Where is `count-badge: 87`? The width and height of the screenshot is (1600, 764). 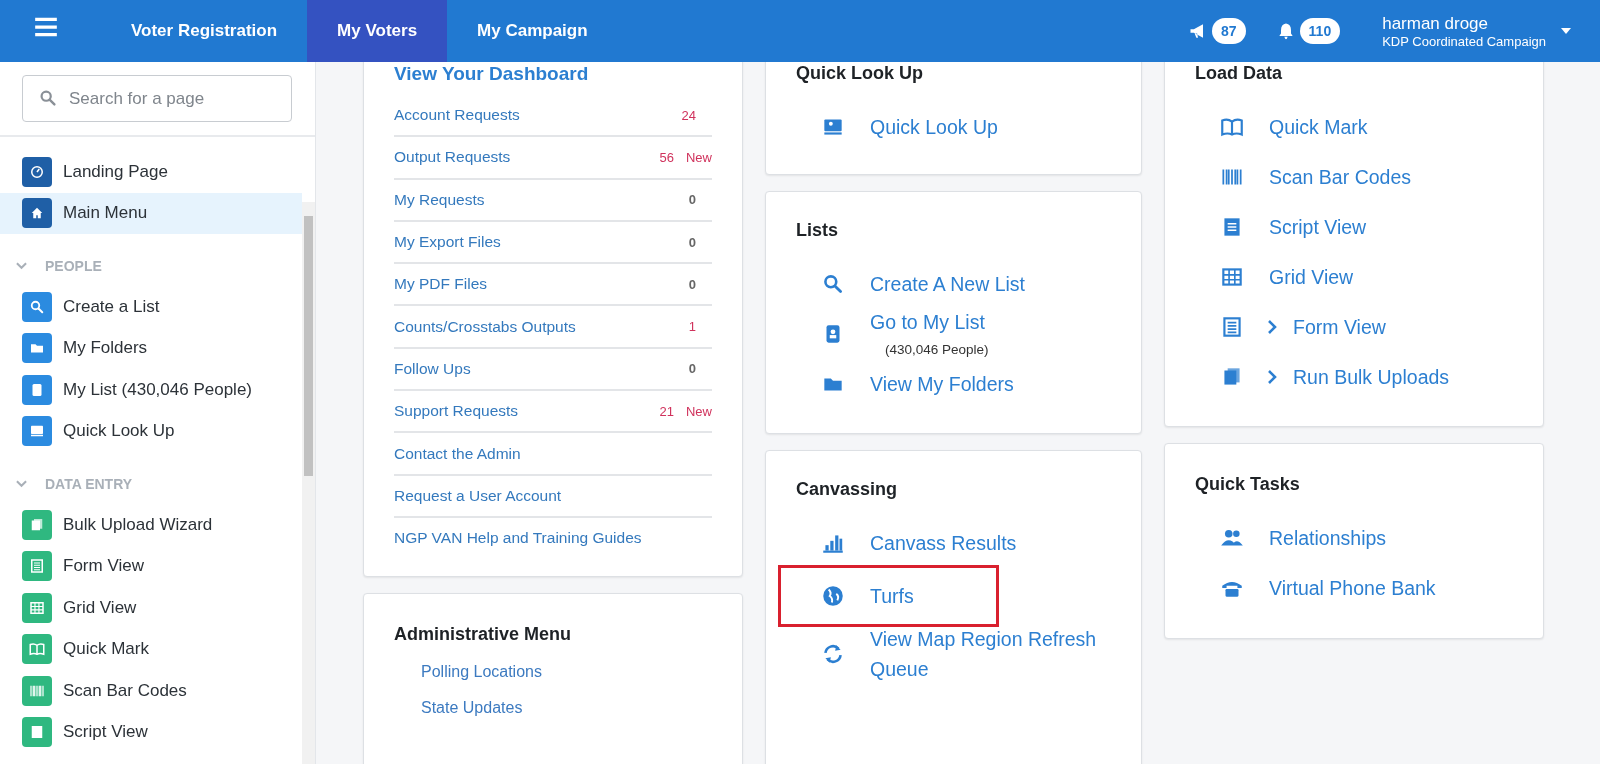
count-badge: 87 is located at coordinates (1229, 31).